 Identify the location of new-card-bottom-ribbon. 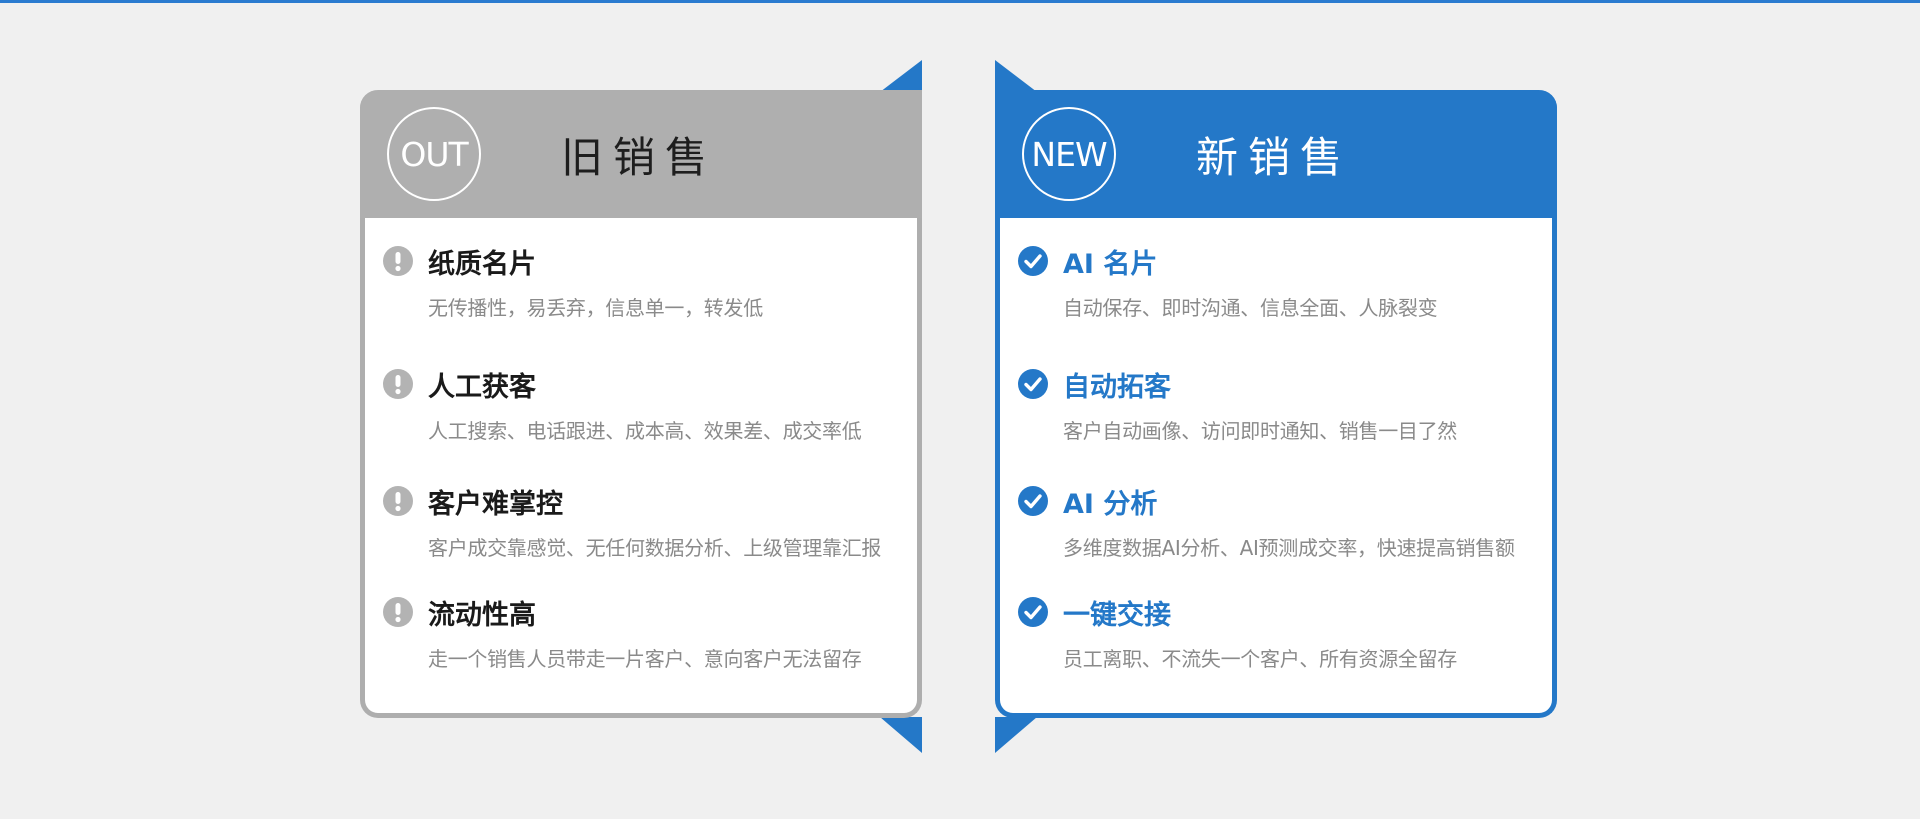
(1016, 735).